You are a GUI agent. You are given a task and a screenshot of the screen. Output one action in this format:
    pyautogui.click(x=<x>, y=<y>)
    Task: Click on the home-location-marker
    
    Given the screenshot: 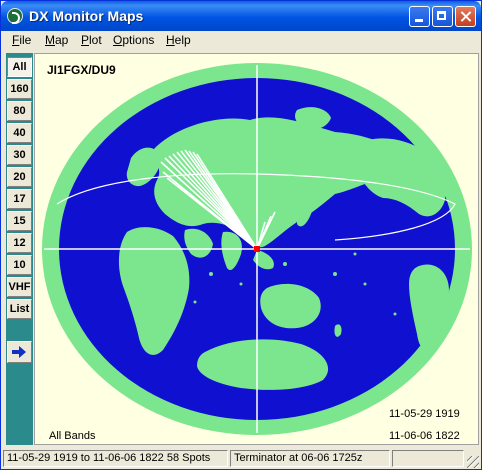 What is the action you would take?
    pyautogui.click(x=257, y=249)
    